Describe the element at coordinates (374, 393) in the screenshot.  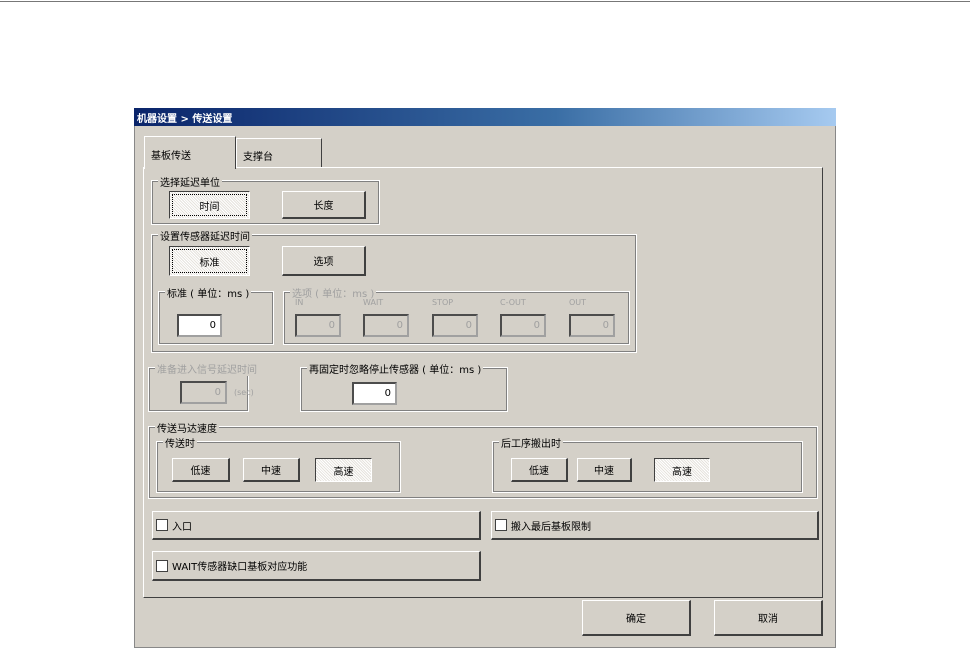
I see `refix-input: 0` at that location.